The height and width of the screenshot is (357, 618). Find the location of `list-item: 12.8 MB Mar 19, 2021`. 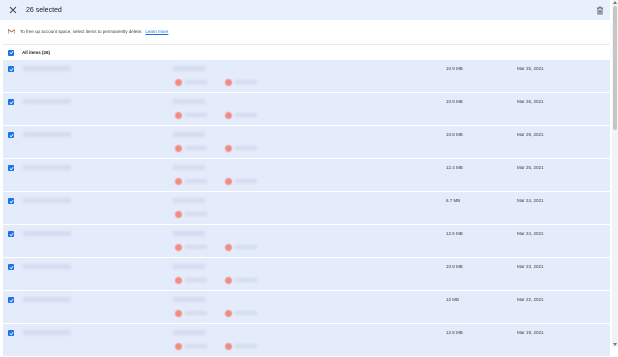

list-item: 12.8 MB Mar 19, 2021 is located at coordinates (306, 340).